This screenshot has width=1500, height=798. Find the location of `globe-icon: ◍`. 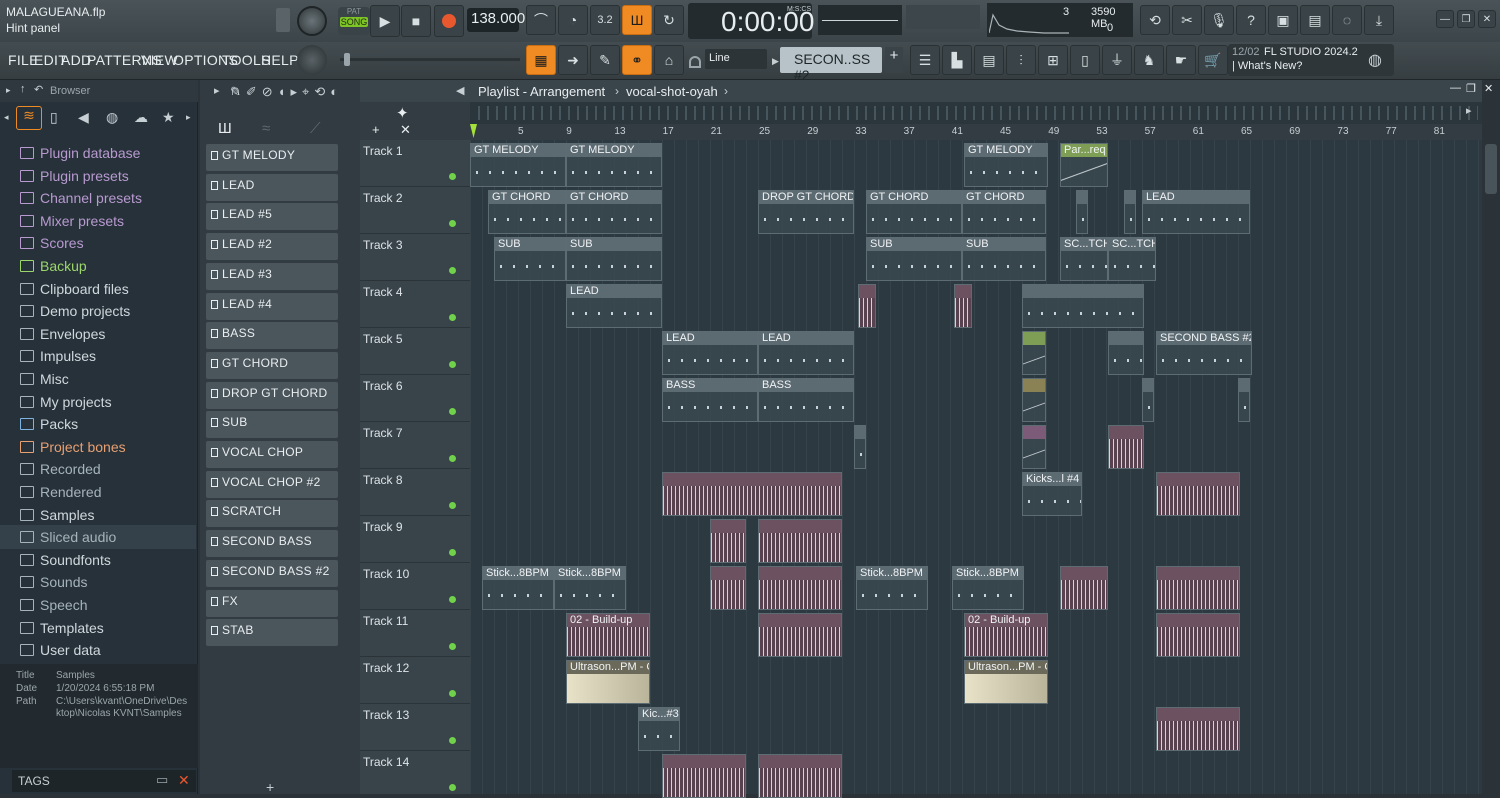

globe-icon: ◍ is located at coordinates (1375, 60).